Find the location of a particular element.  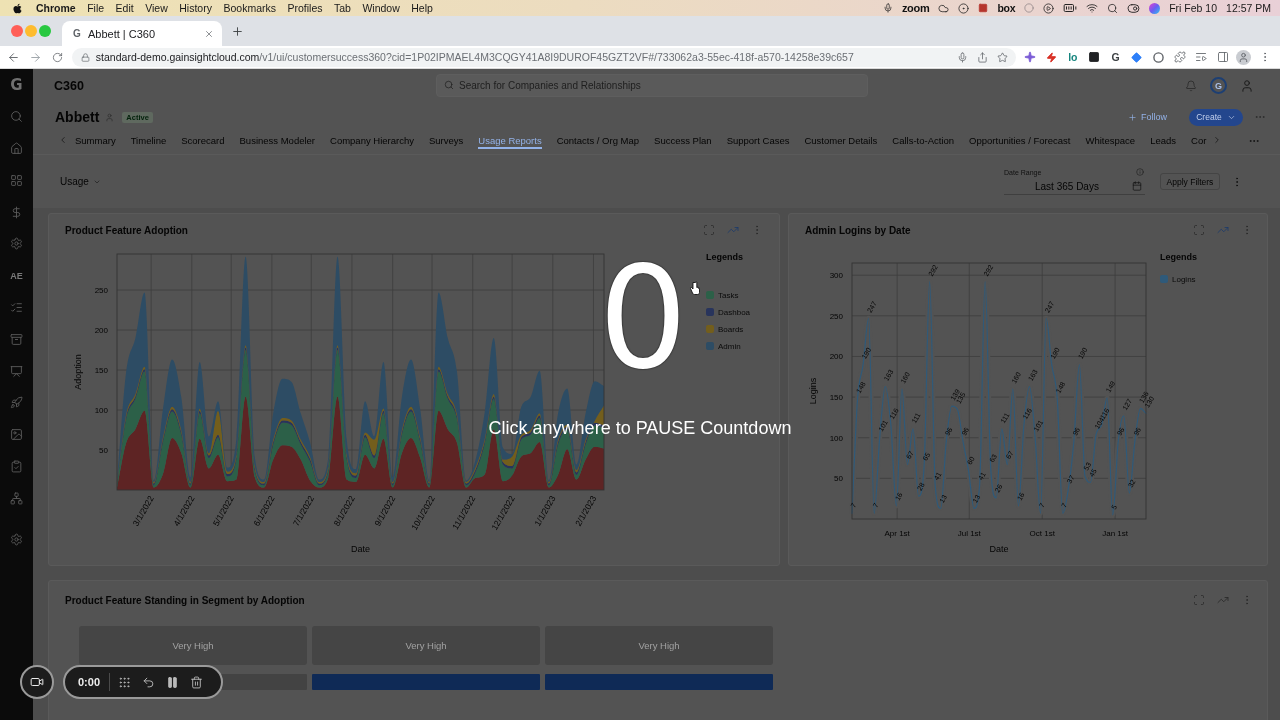

nav-tab: Contacts / Org Map is located at coordinates (598, 141).